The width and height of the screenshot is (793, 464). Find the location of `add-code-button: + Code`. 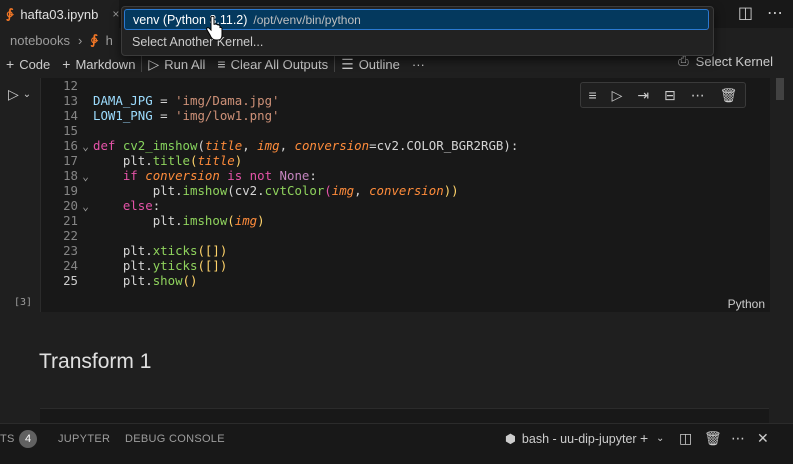

add-code-button: + Code is located at coordinates (28, 64).